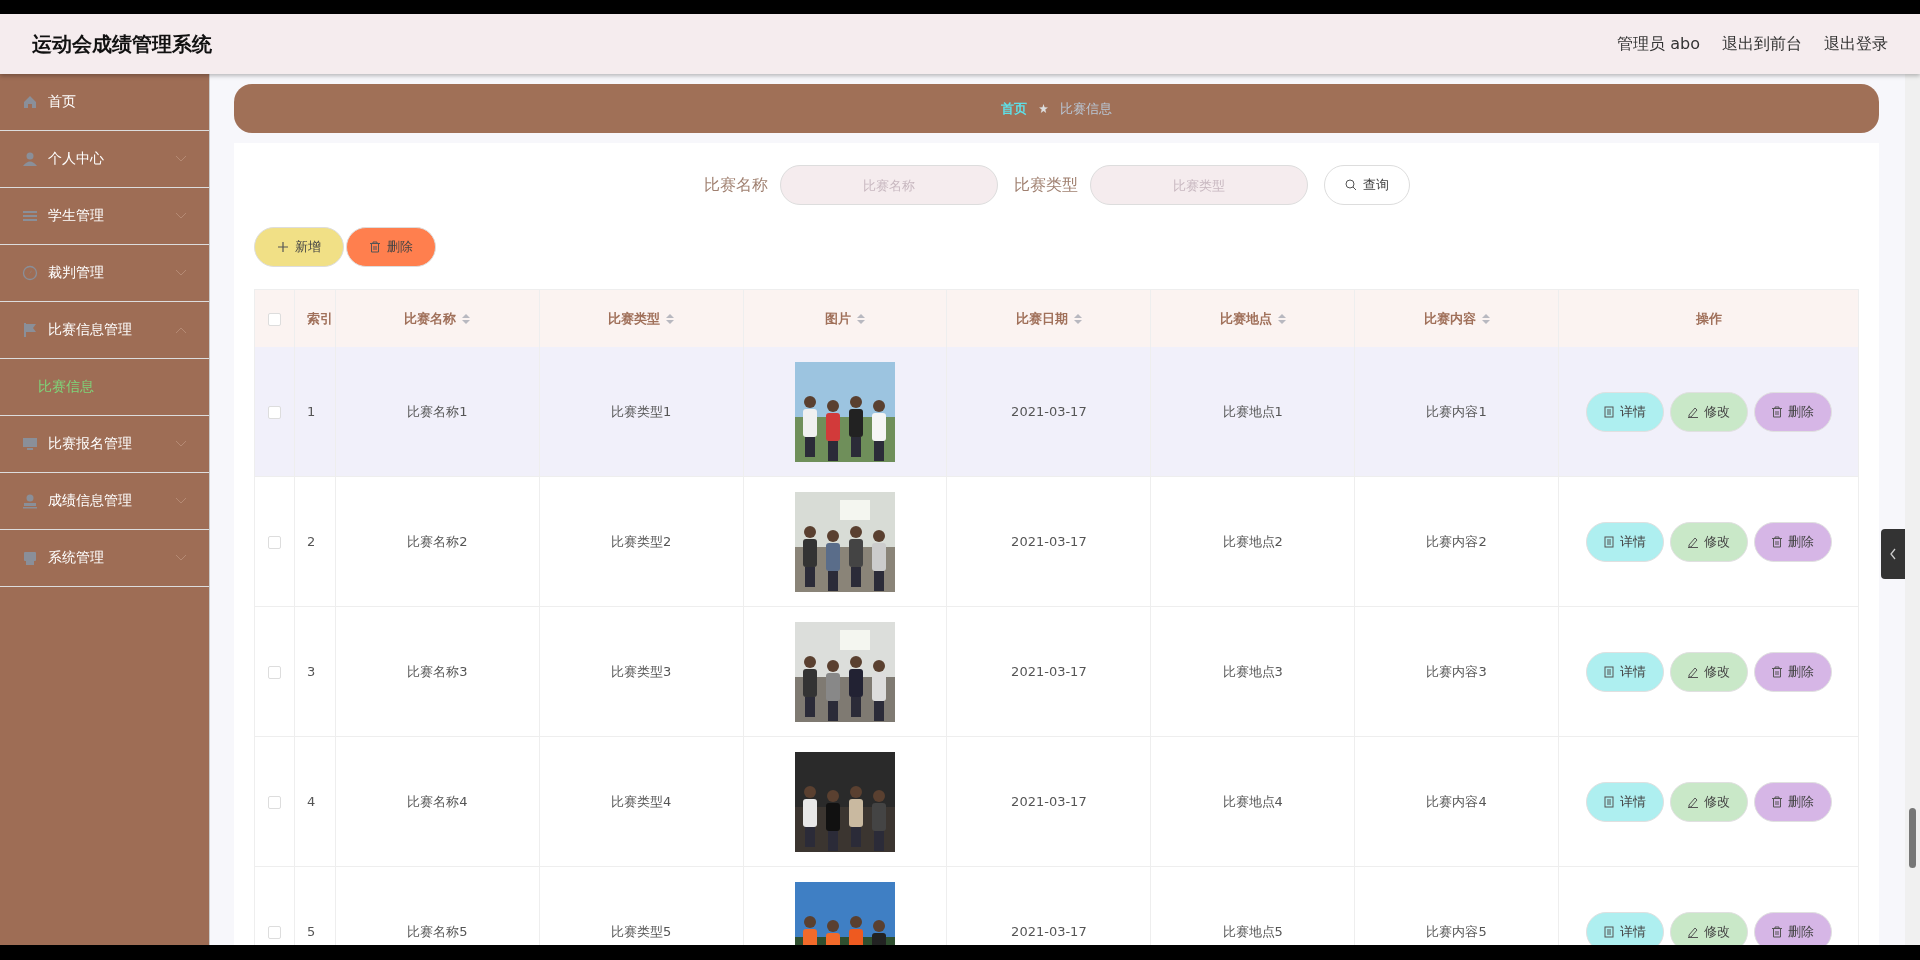  What do you see at coordinates (437, 671) in the screenshot?
I see `table-cell: 比赛名称3` at bounding box center [437, 671].